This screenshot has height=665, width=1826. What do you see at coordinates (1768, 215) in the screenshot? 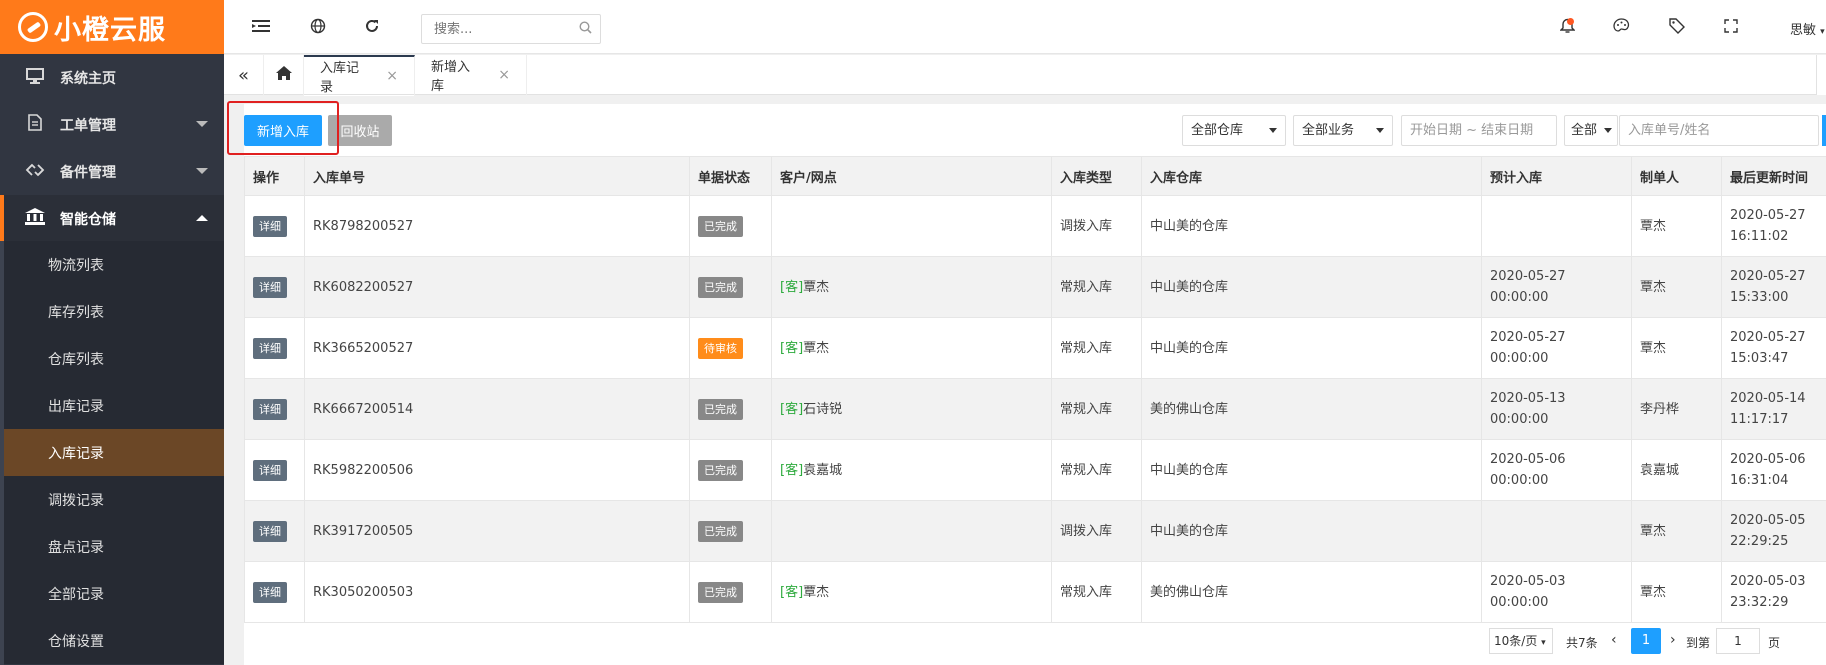
I see `updated-date: 2020-05-27` at bounding box center [1768, 215].